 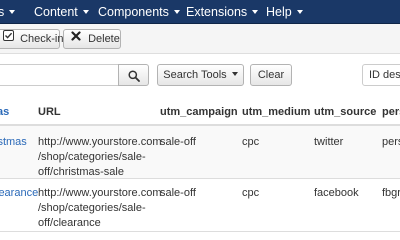 I want to click on nav-menu-content: Content, so click(x=61, y=12).